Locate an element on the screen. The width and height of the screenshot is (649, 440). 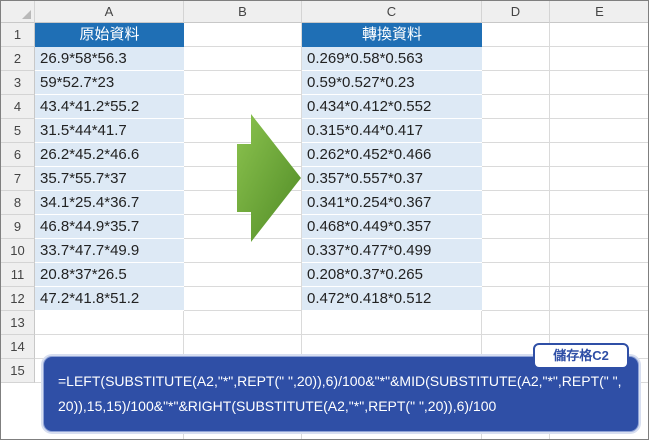
cell-a6: 26.2*45.2*46.6 is located at coordinates (109, 155).